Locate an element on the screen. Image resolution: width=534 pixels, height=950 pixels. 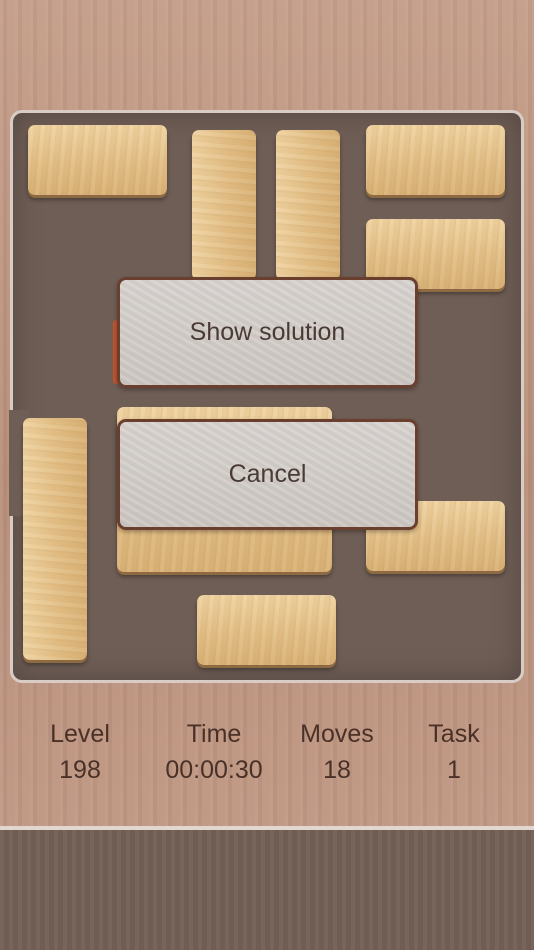
time-value: 00:00:30 is located at coordinates (214, 770).